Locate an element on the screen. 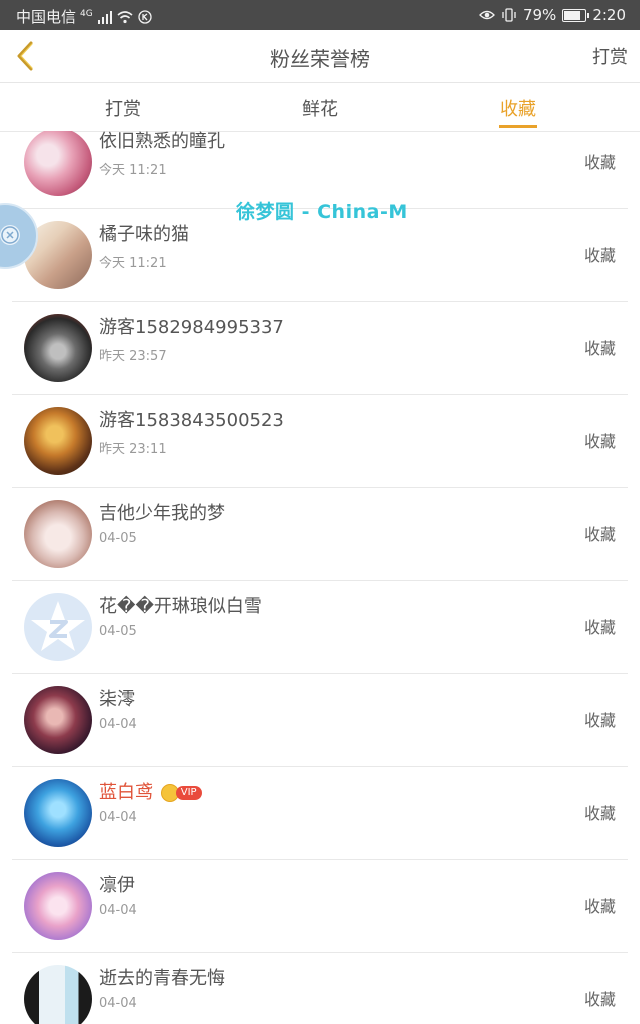  tab-favorites: 收藏 is located at coordinates (518, 108).